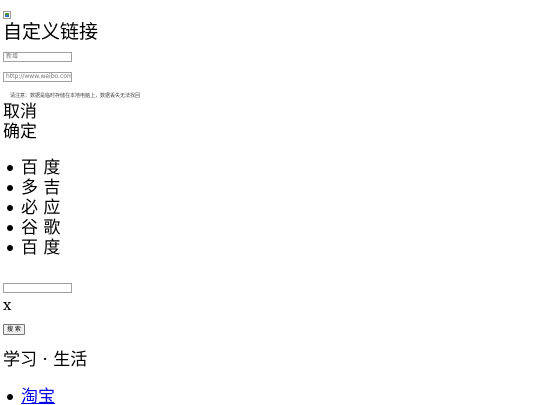 This screenshot has height=405, width=540. Describe the element at coordinates (7, 15) in the screenshot. I see `broken-image-icon` at that location.